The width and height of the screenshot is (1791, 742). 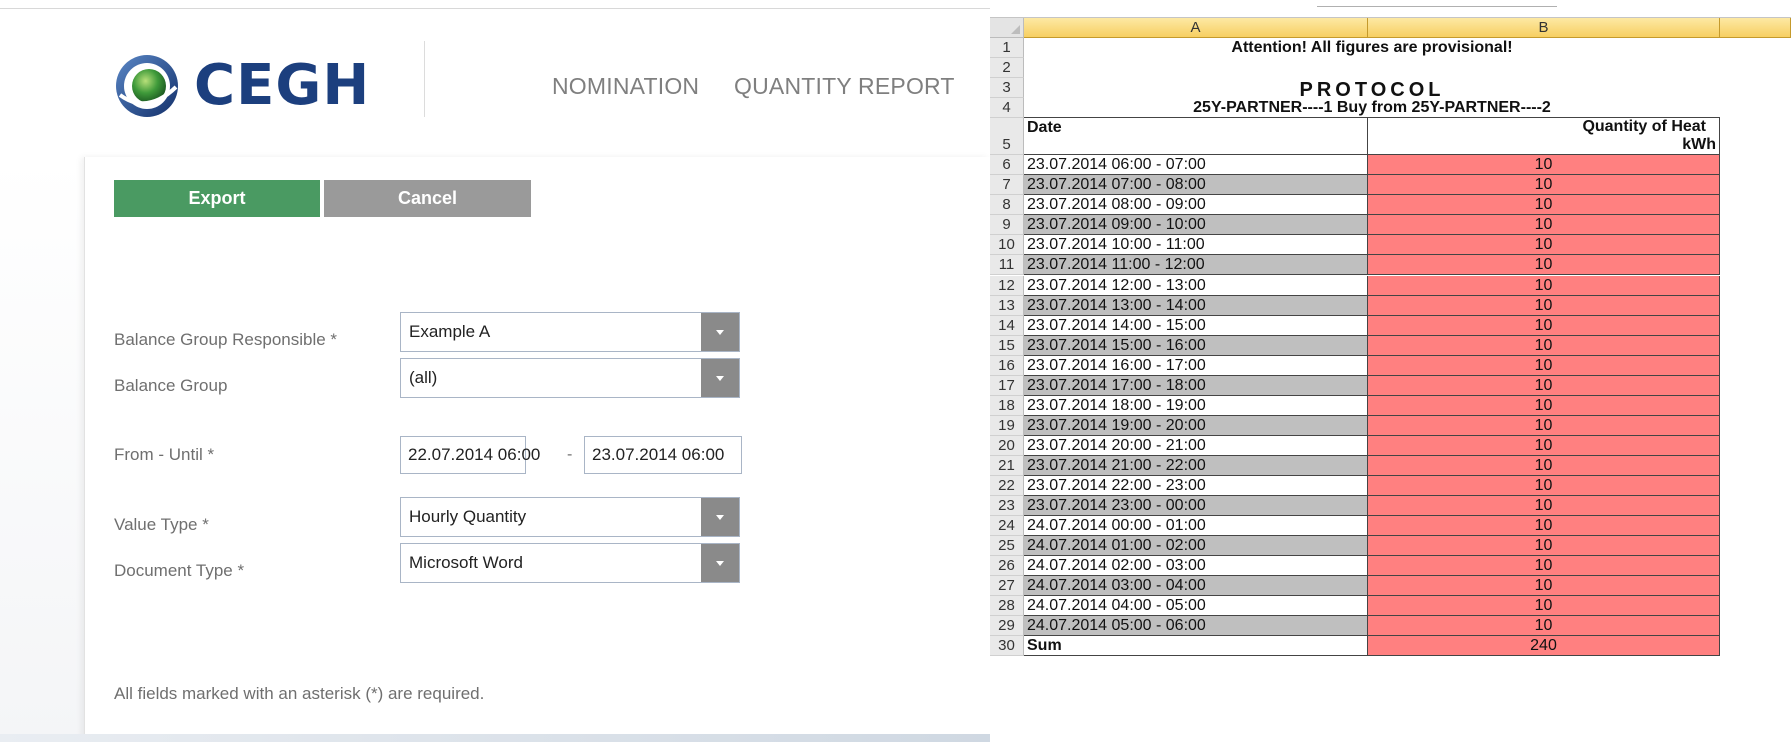 What do you see at coordinates (1196, 586) in the screenshot?
I see `date-cell: 24.07.2014 03:00 - 04:00` at bounding box center [1196, 586].